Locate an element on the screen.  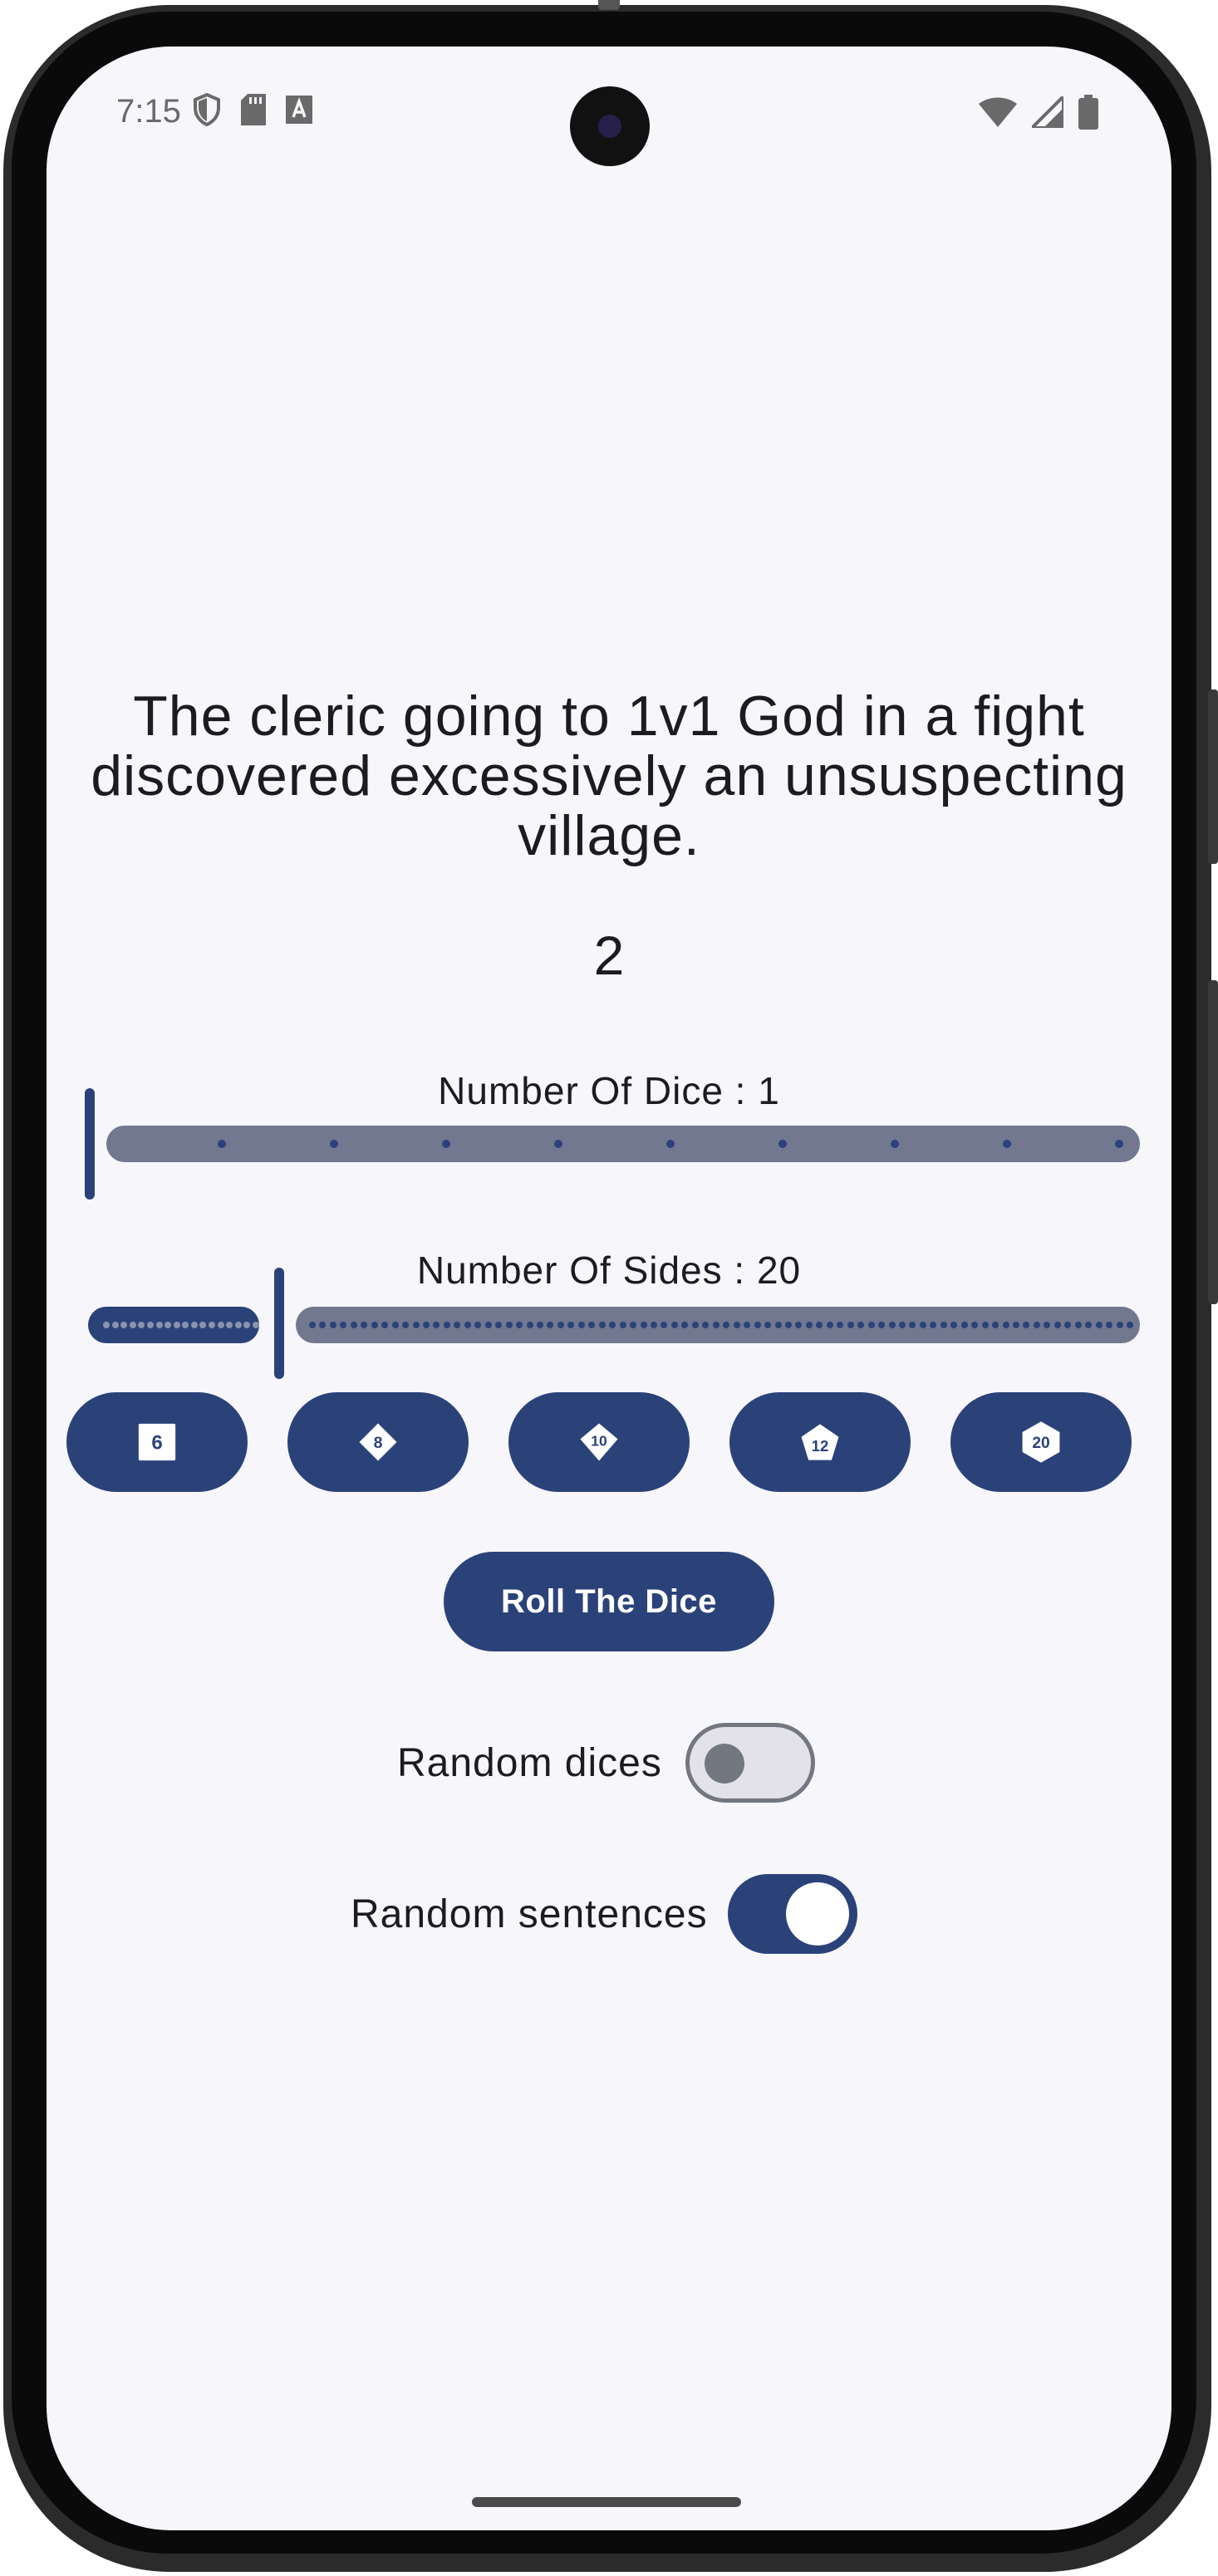
random-dices-label: Random dices is located at coordinates (529, 1762).